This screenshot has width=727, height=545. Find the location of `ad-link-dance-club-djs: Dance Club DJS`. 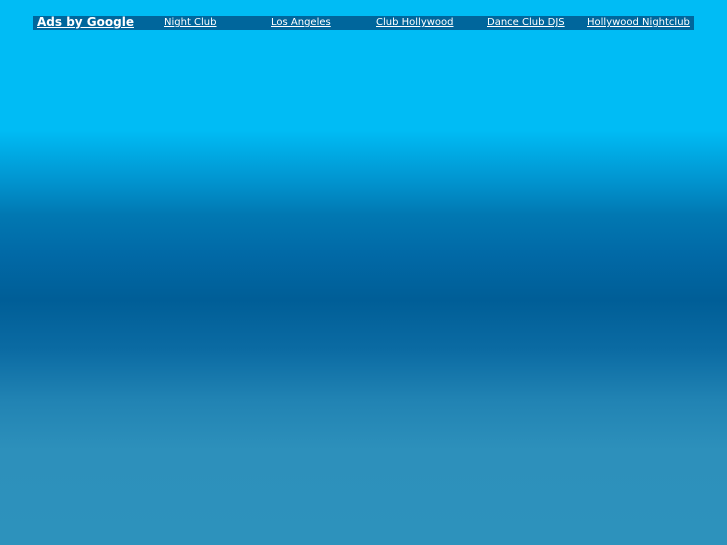

ad-link-dance-club-djs: Dance Club DJS is located at coordinates (526, 22).